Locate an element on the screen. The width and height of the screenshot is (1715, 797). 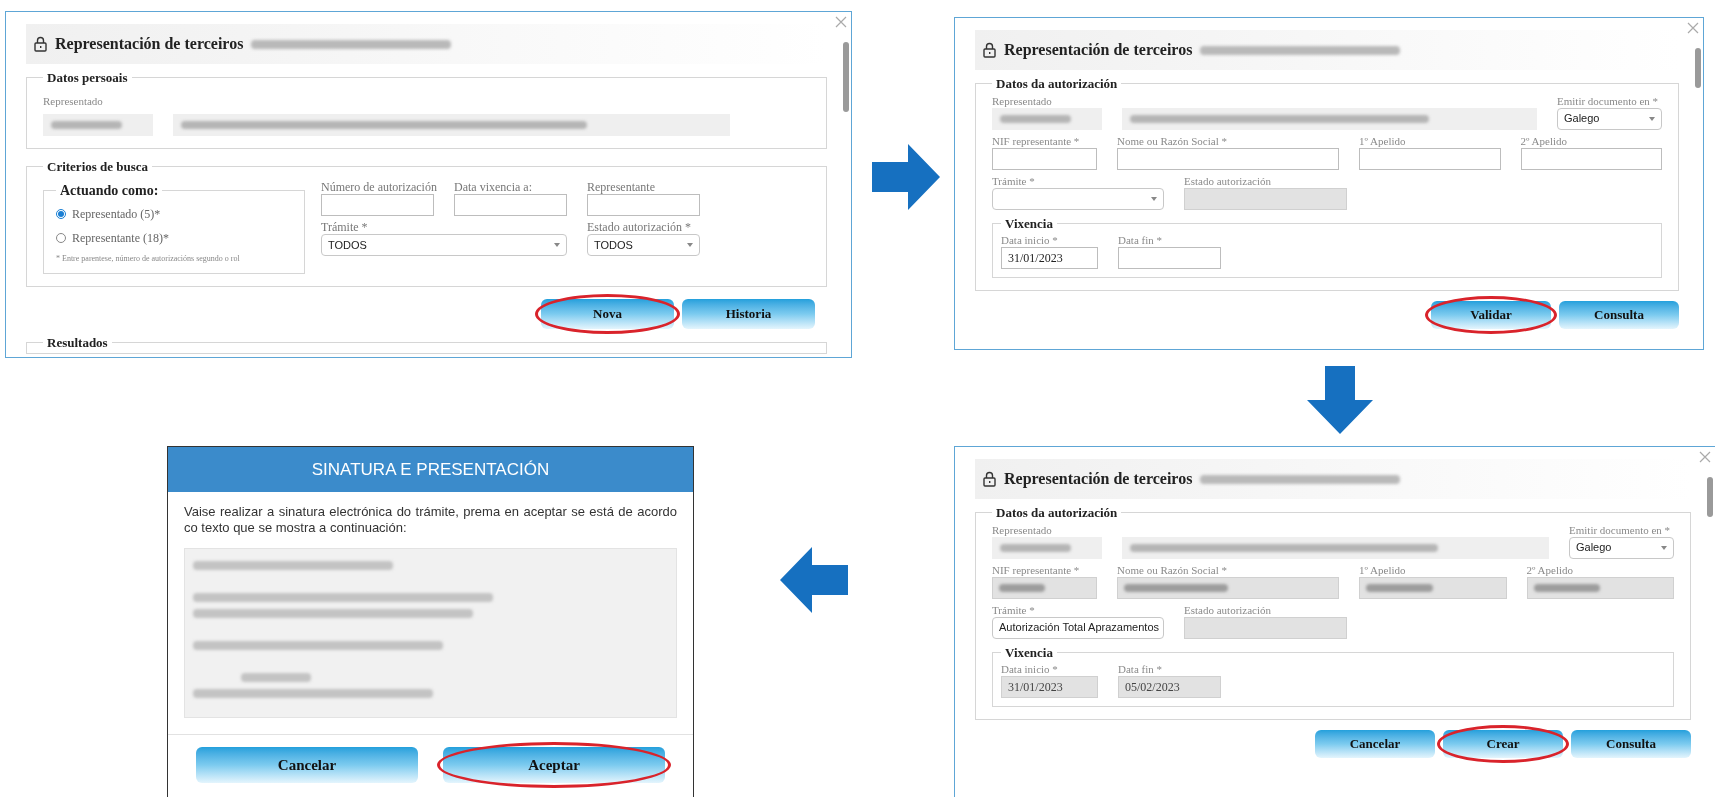
section-title: Criterios de busca is located at coordinates (98, 166).